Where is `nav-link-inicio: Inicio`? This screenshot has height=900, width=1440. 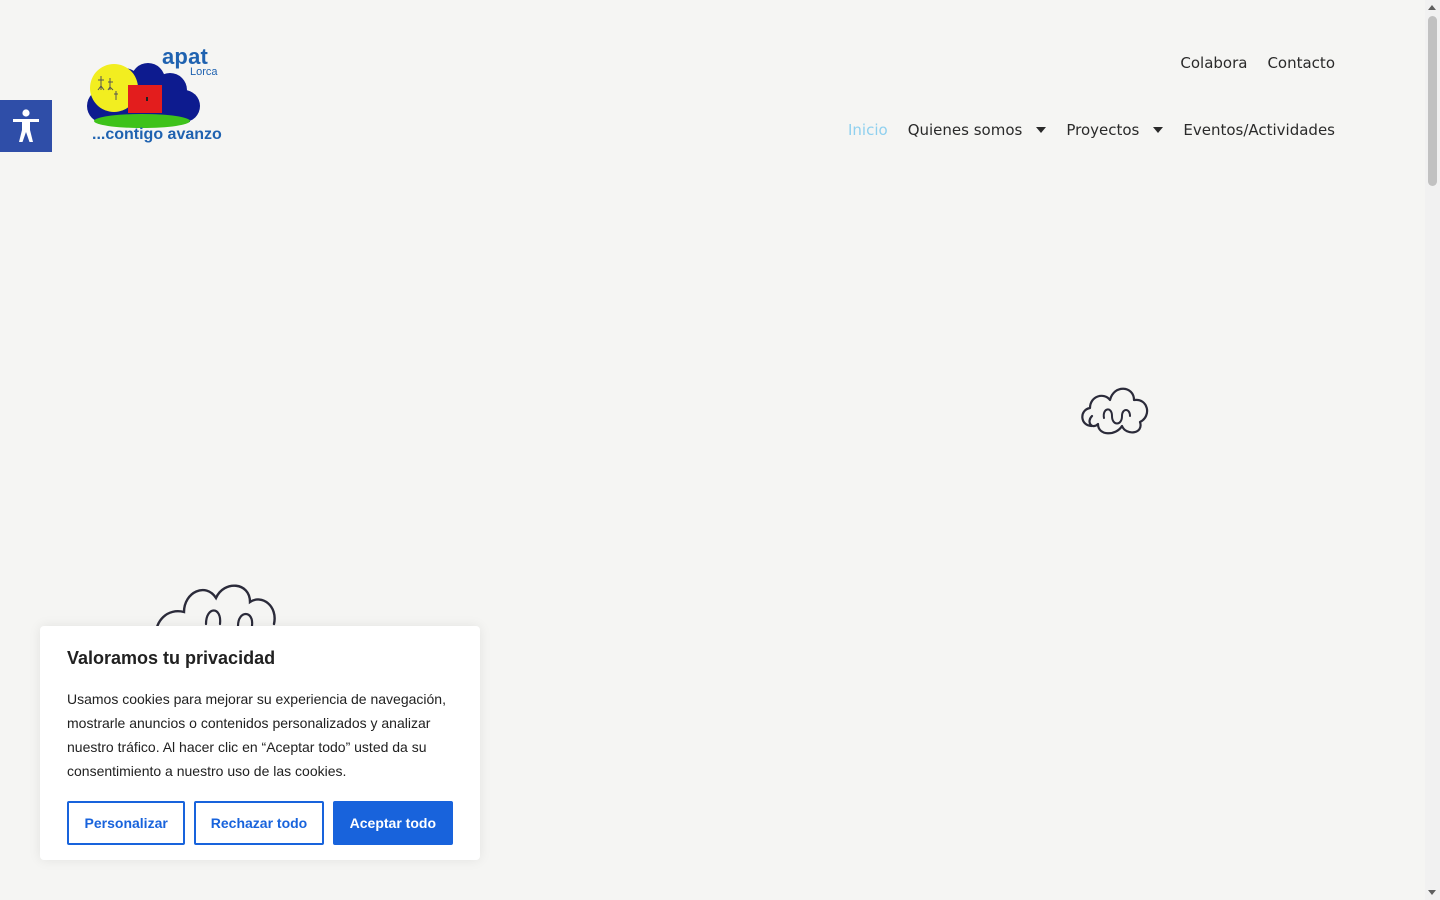 nav-link-inicio: Inicio is located at coordinates (868, 130).